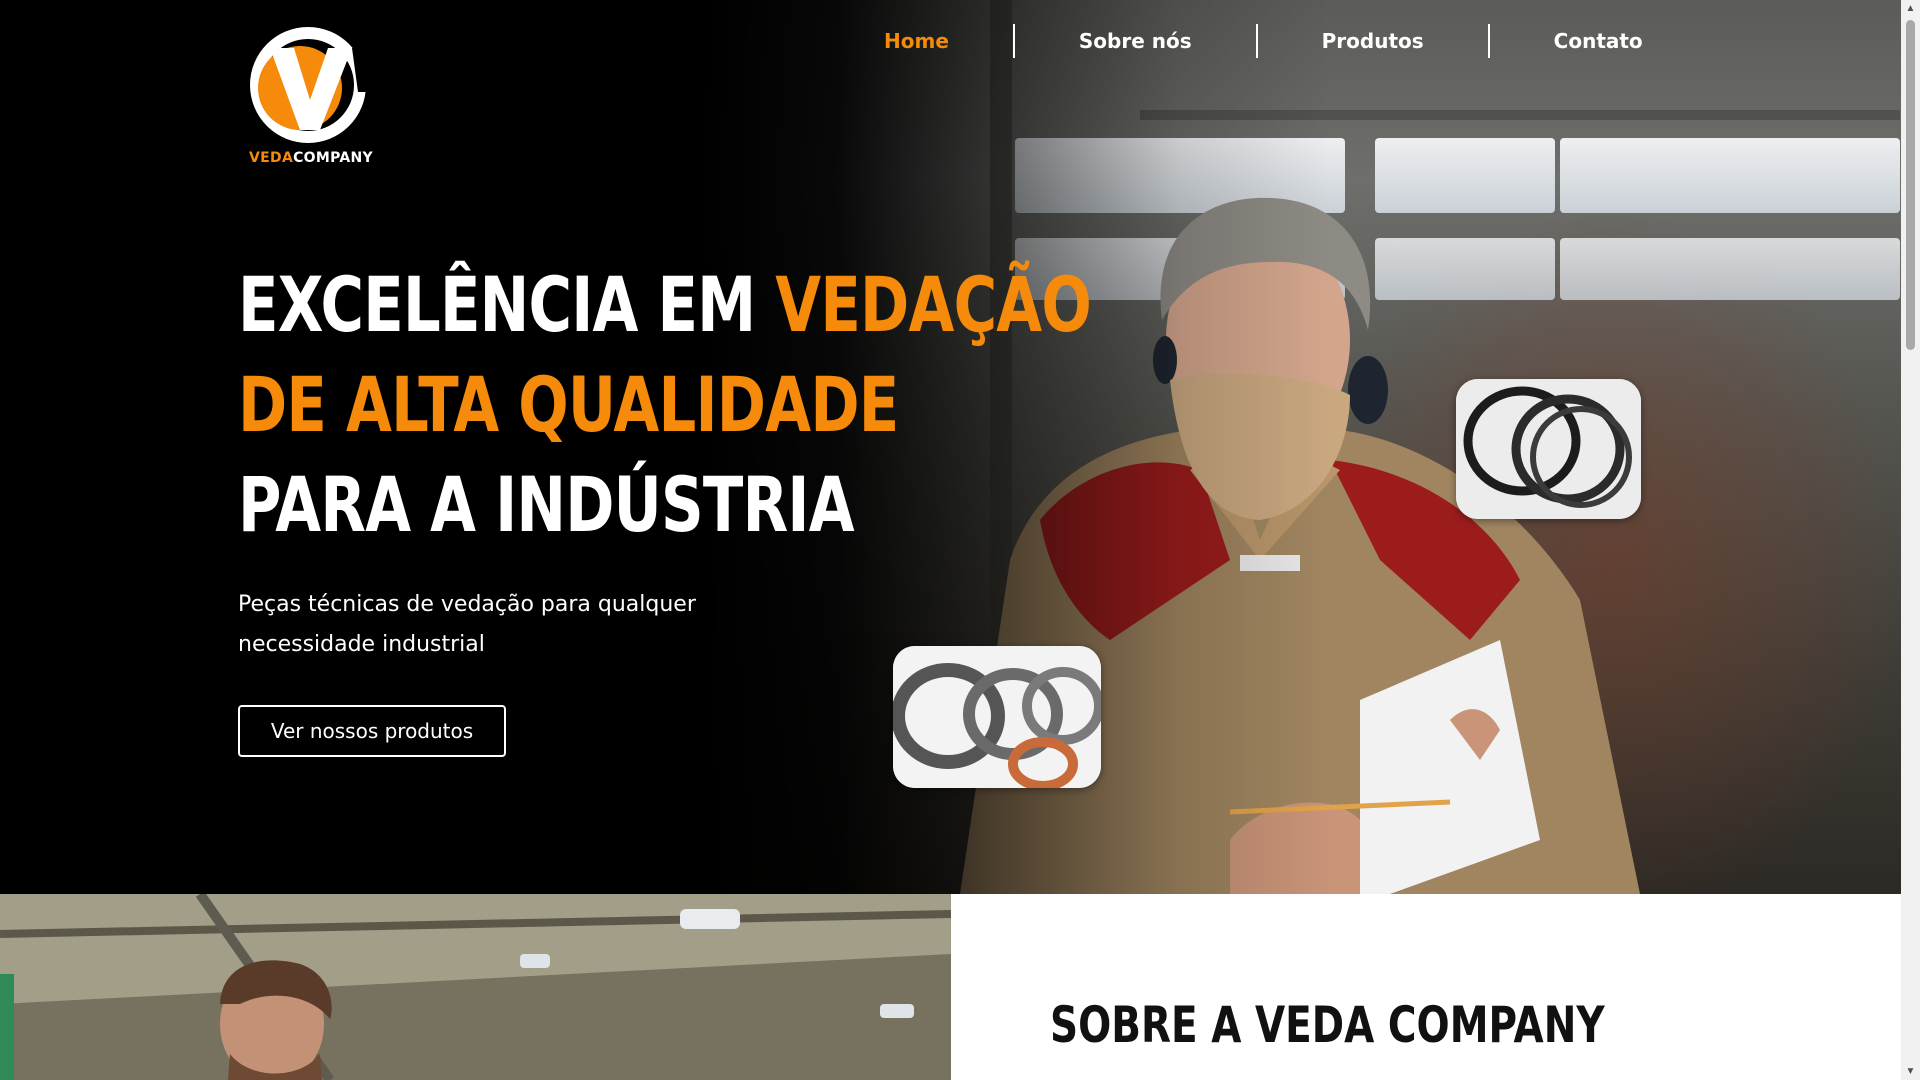  I want to click on product-thumbnail-o-rings, so click(1548, 449).